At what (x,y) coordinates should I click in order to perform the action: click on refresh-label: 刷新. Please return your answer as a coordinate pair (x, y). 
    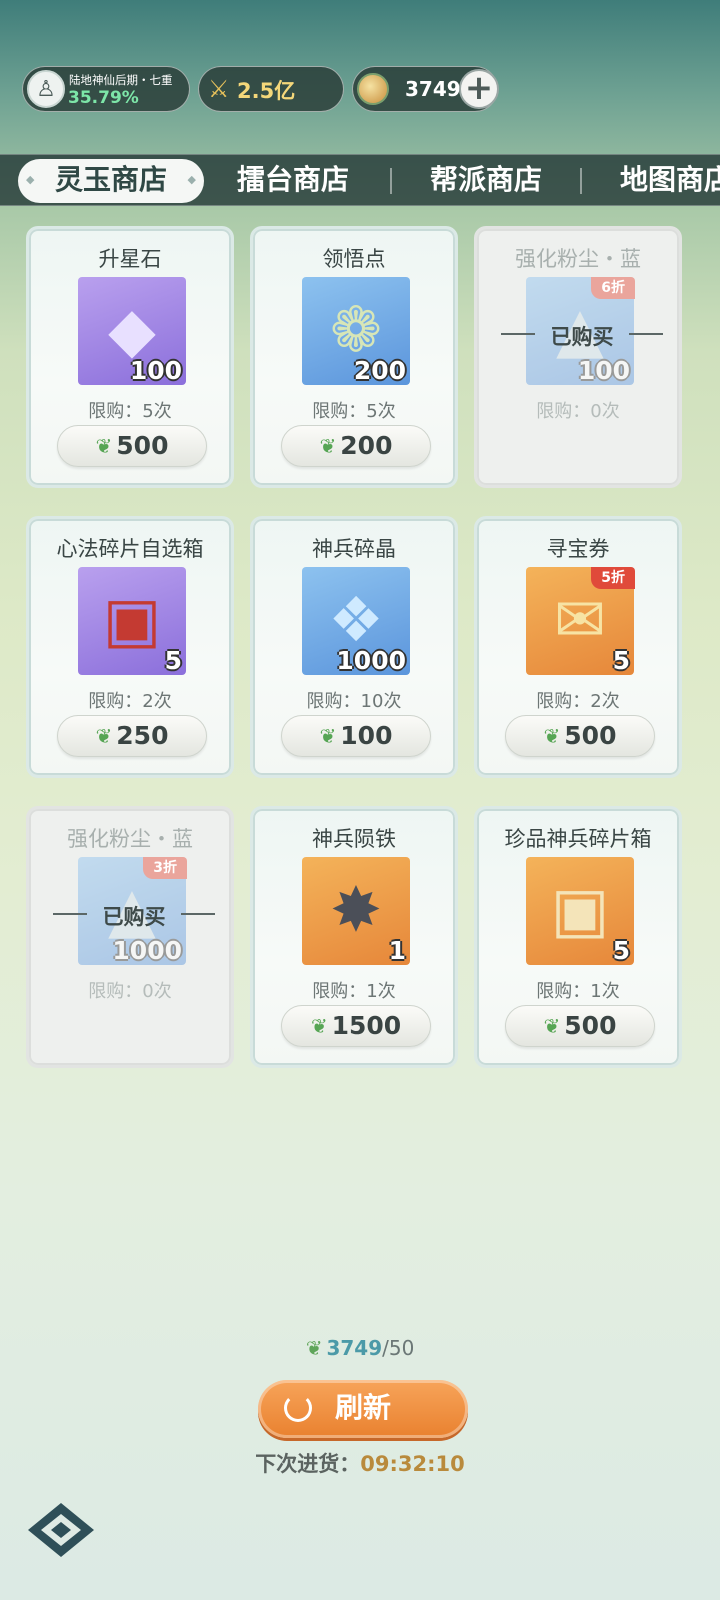
    Looking at the image, I should click on (362, 1407).